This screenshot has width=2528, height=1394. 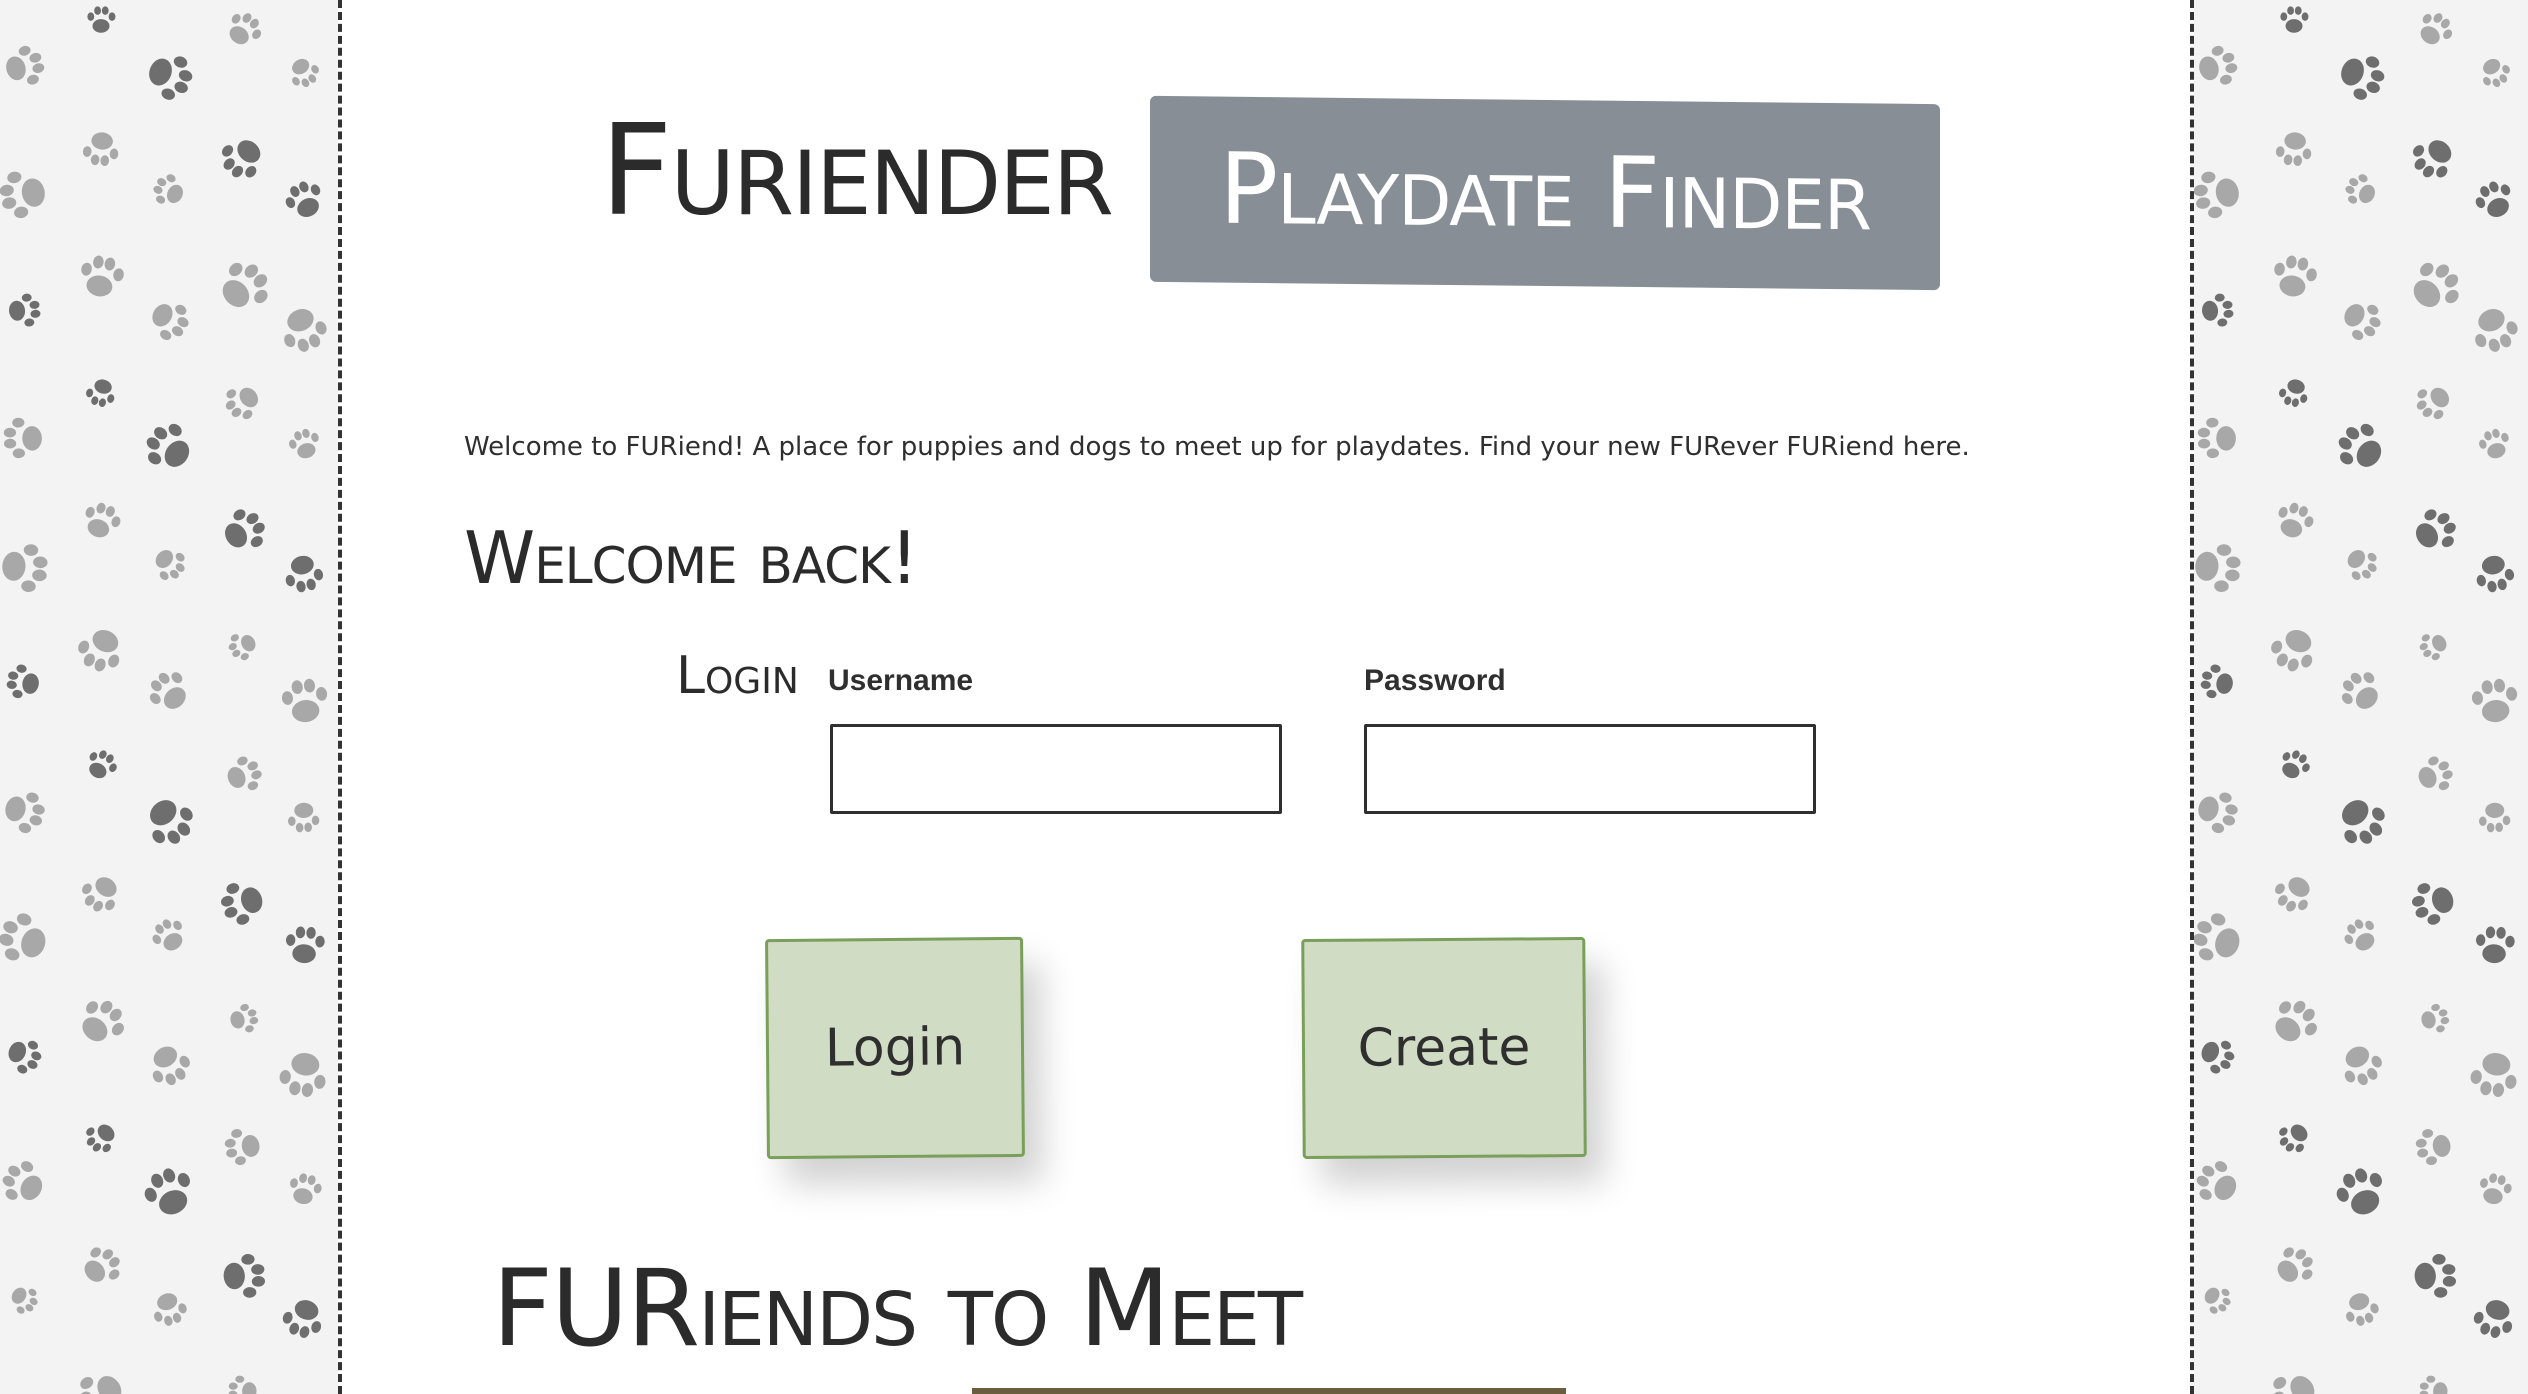 What do you see at coordinates (1444, 1048) in the screenshot?
I see `create-account-button: Create` at bounding box center [1444, 1048].